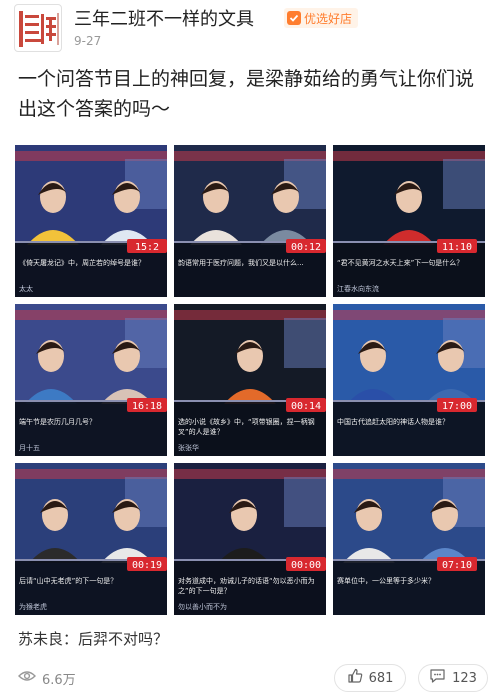 The height and width of the screenshot is (700, 500). What do you see at coordinates (409, 539) in the screenshot?
I see `grid-image-9: 07:10 赛单位中，一公里等于多少米？` at bounding box center [409, 539].